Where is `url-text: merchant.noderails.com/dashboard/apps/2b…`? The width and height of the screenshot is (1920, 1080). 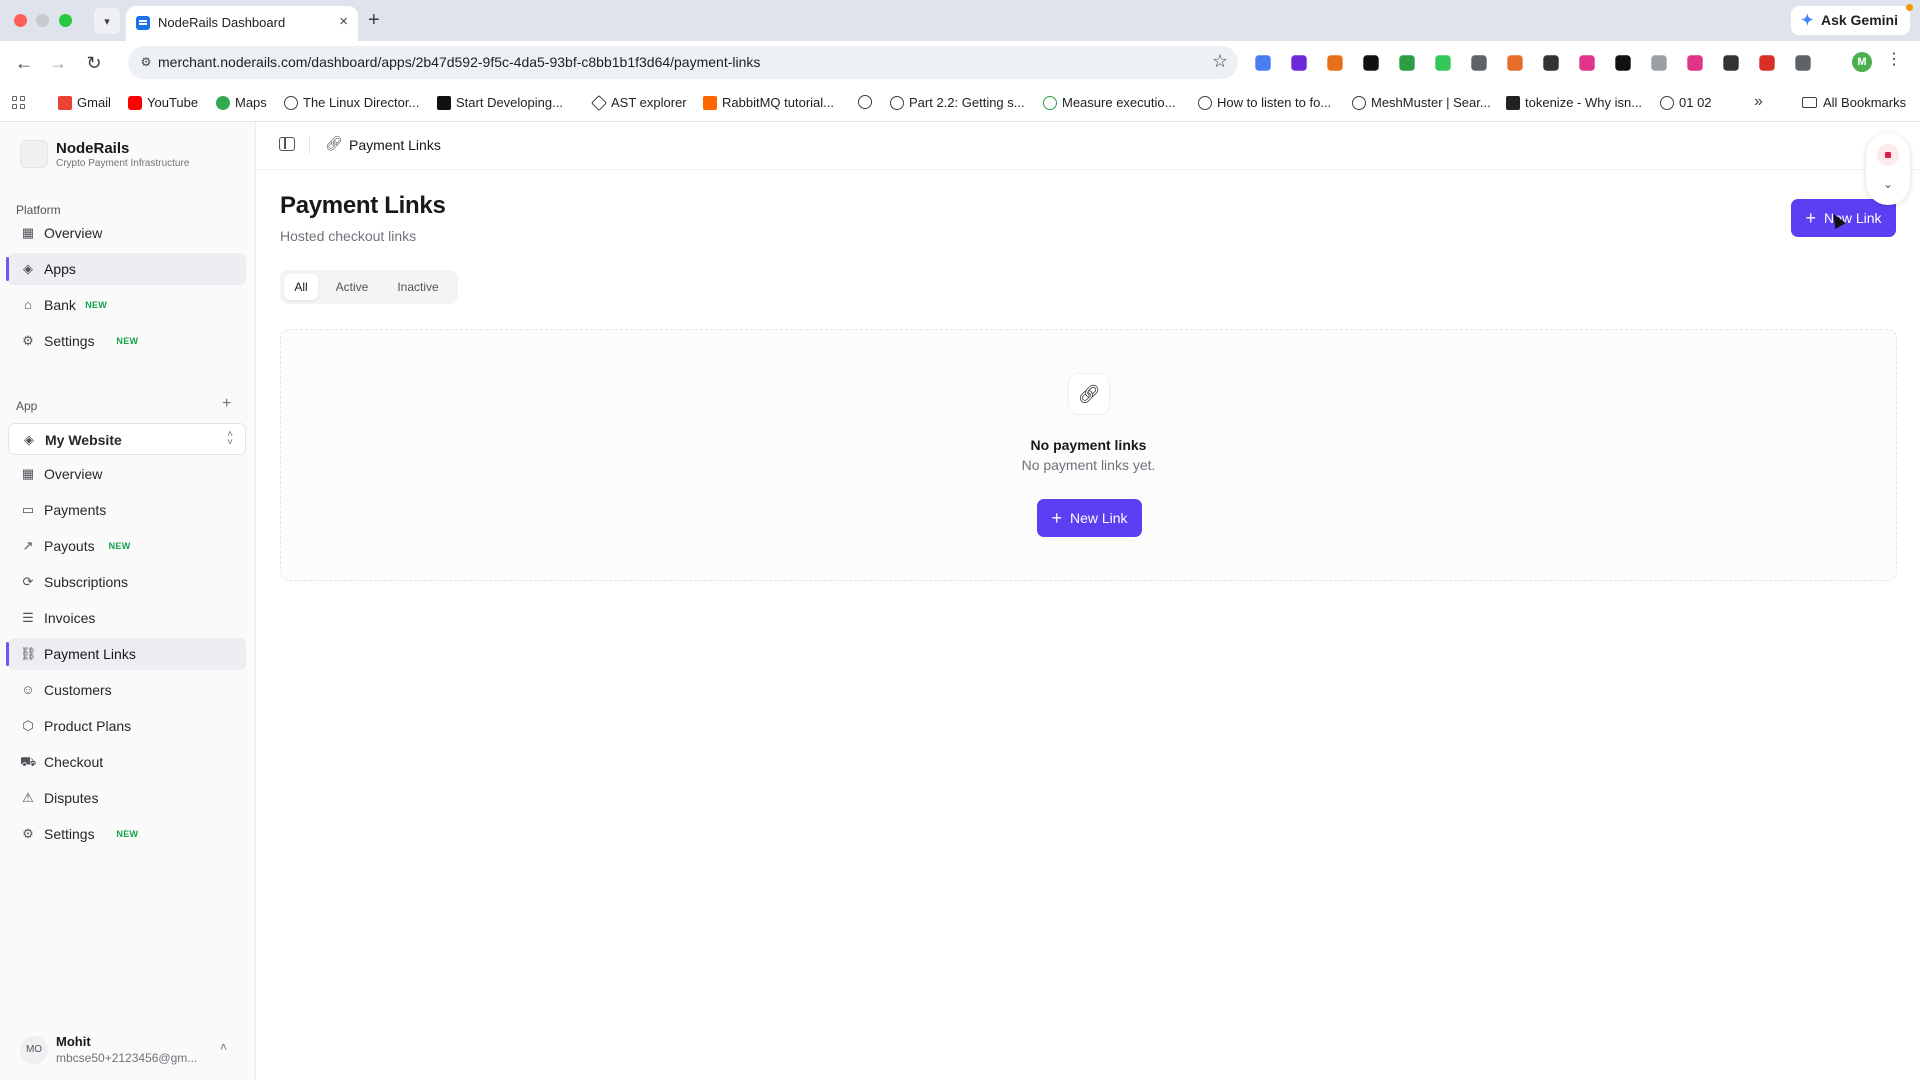
url-text: merchant.noderails.com/dashboard/apps/2b… is located at coordinates (459, 62).